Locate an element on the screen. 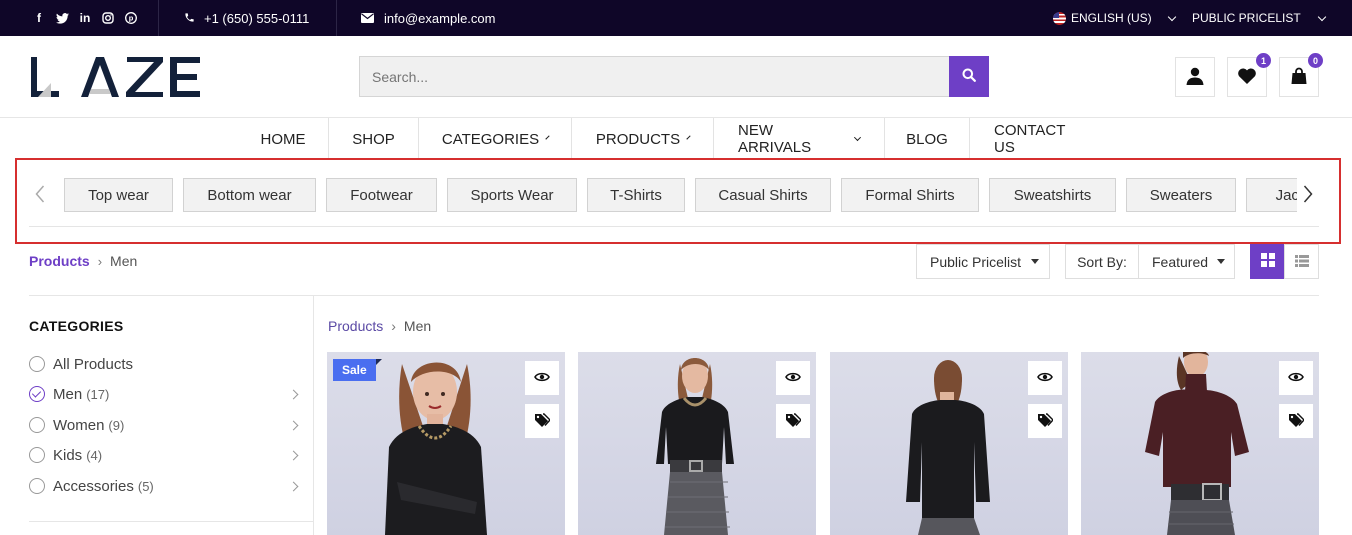 The height and width of the screenshot is (535, 1352). user-icon is located at coordinates (1195, 77).